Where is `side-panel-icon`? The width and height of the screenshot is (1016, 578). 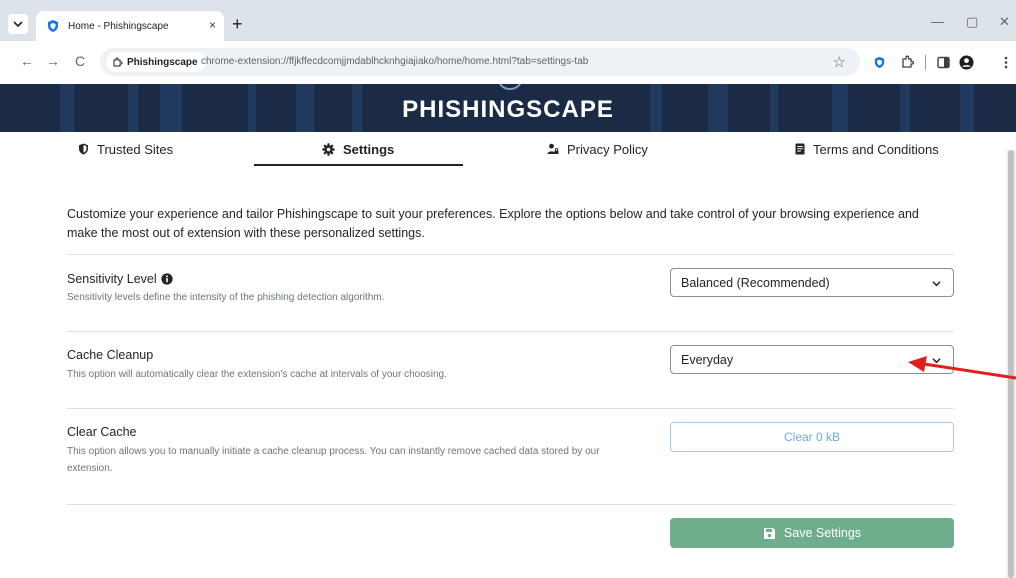 side-panel-icon is located at coordinates (943, 62).